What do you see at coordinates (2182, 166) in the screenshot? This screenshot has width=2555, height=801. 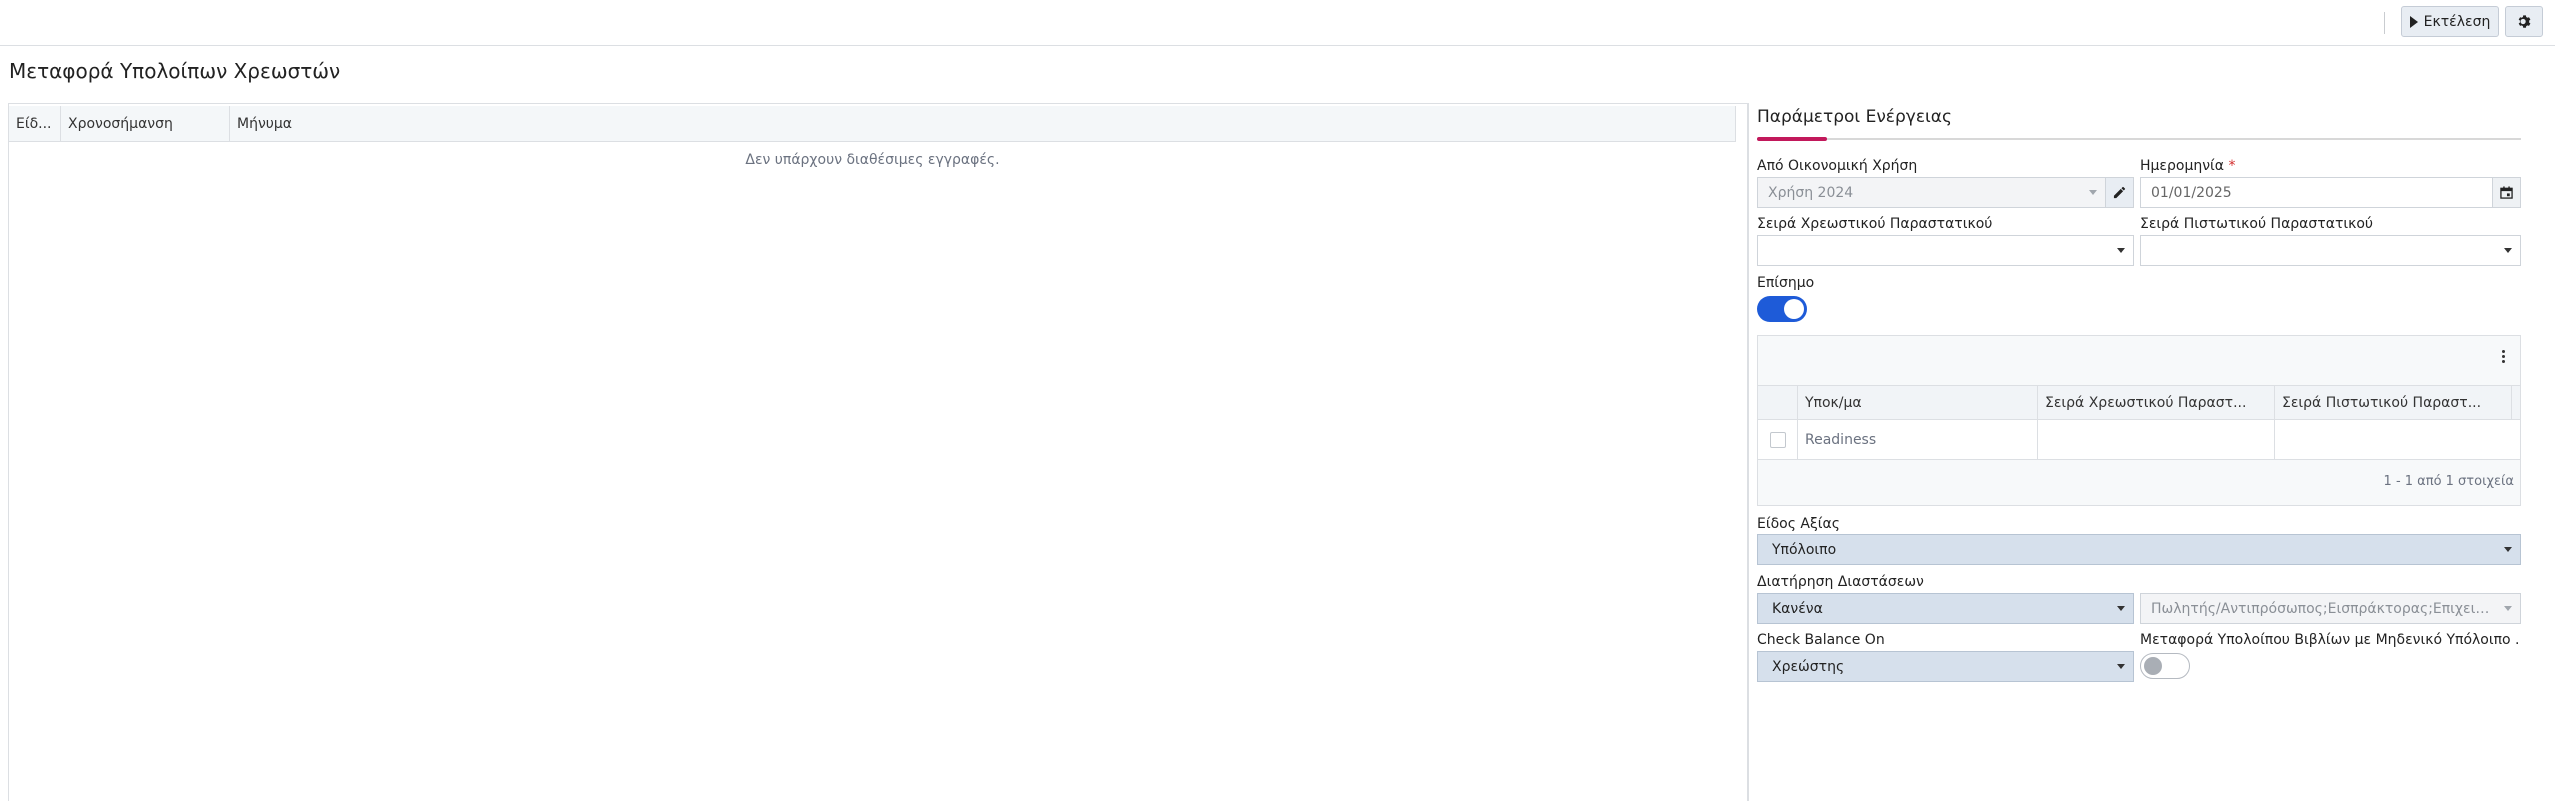 I see `date-label-text: Ημερομηνία` at bounding box center [2182, 166].